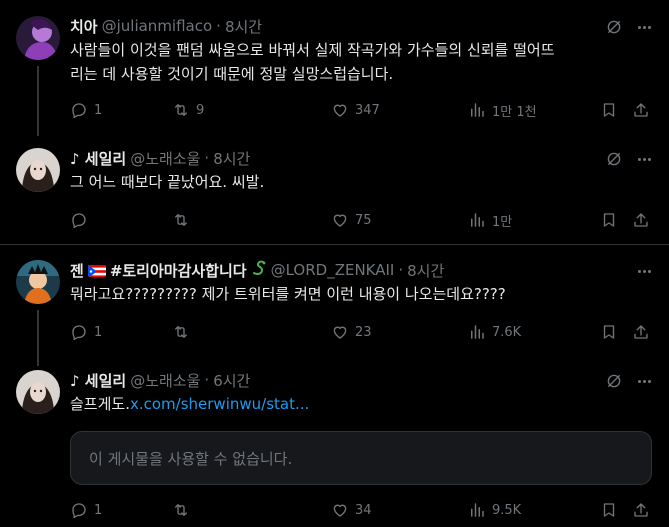  Describe the element at coordinates (231, 380) in the screenshot. I see `timestamp: 6시간` at that location.